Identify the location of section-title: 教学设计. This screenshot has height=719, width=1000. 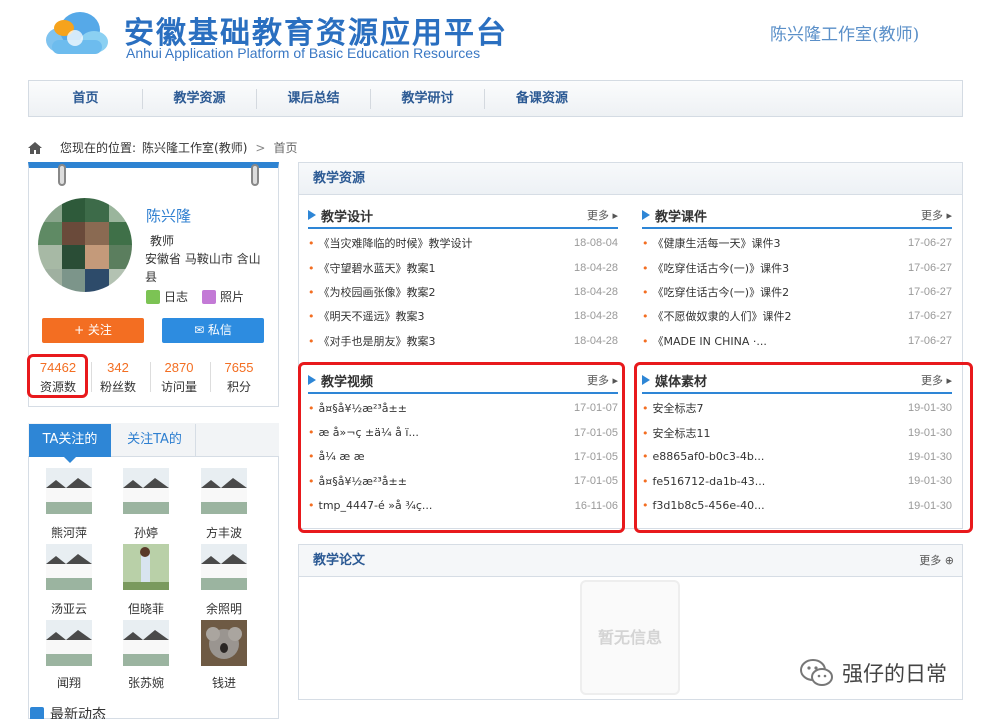
(340, 215).